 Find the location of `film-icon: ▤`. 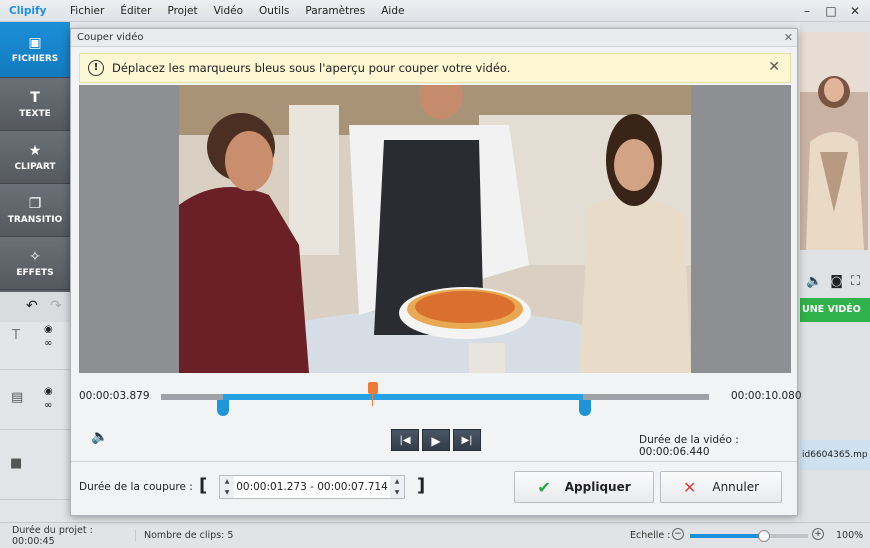

film-icon: ▤ is located at coordinates (17, 397).